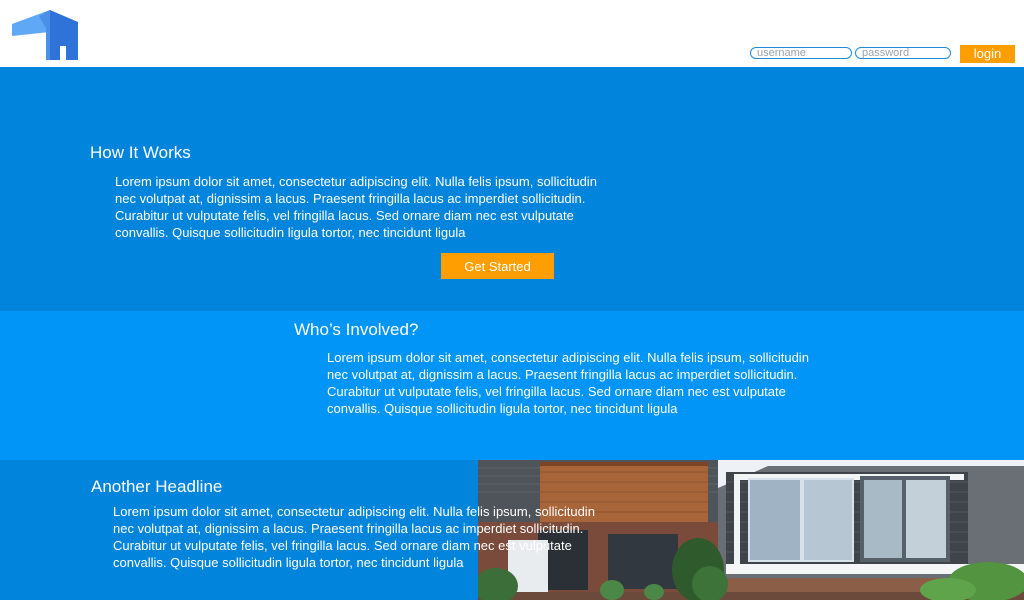 This screenshot has width=1024, height=600. I want to click on get-started-button: Get Started, so click(497, 266).